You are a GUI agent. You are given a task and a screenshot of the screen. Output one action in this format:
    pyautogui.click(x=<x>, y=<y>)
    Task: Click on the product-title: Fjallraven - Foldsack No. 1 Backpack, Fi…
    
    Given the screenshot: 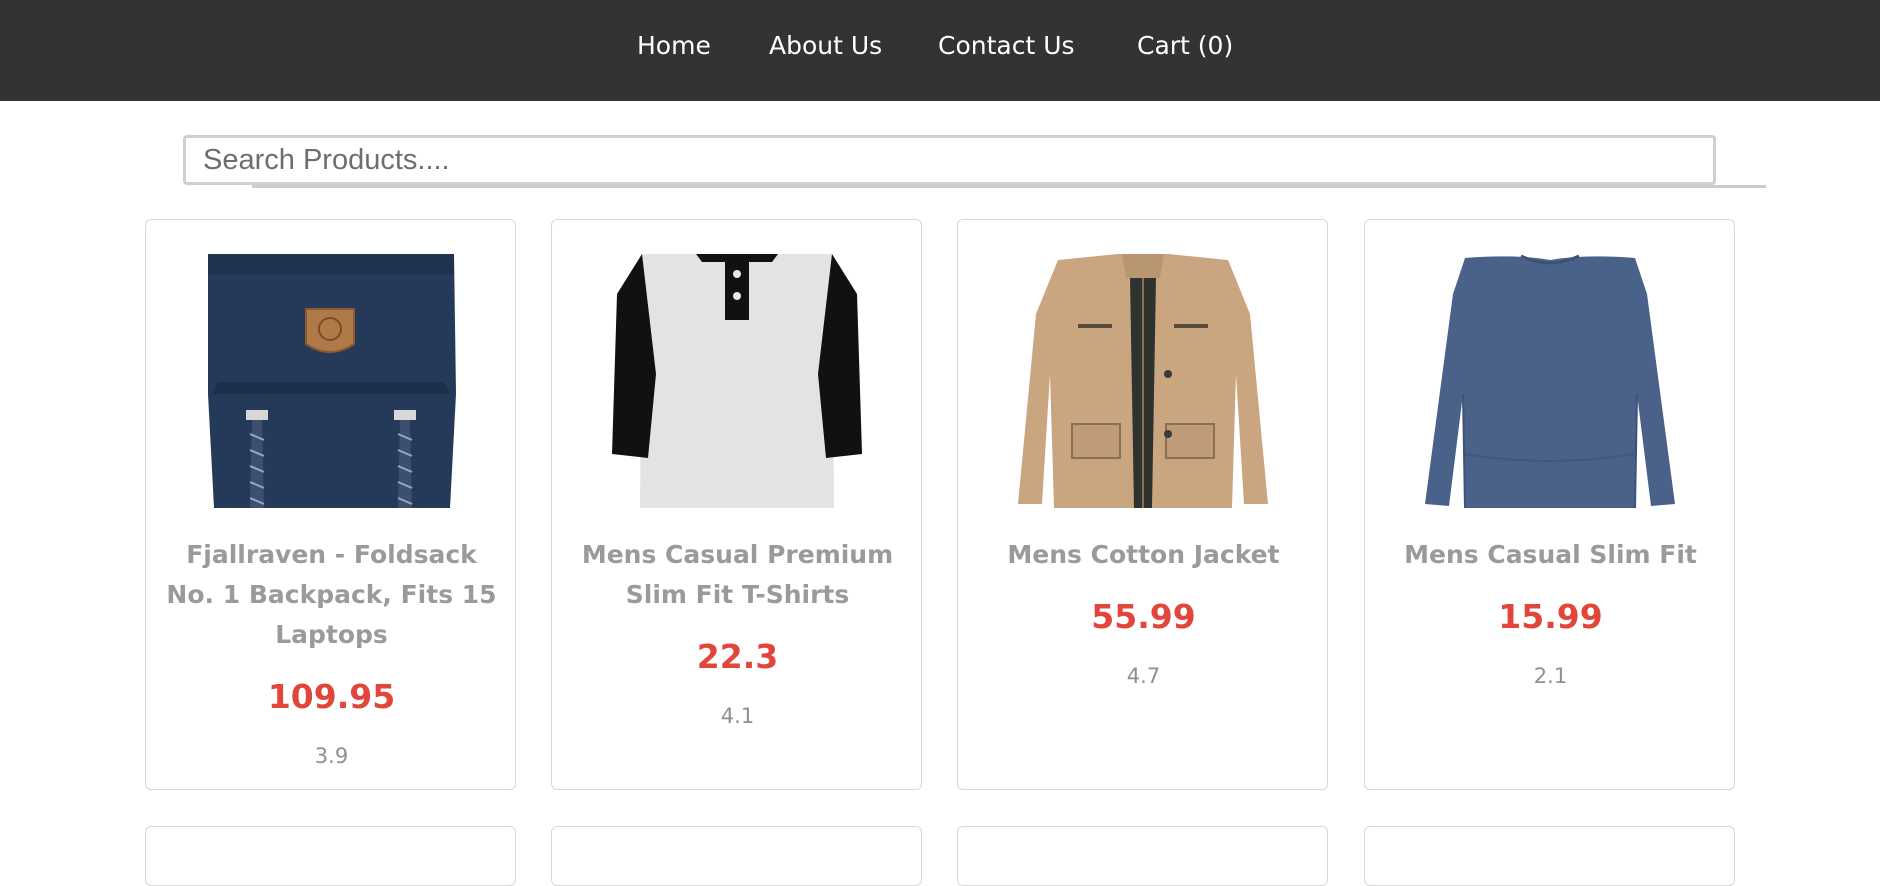 What is the action you would take?
    pyautogui.click(x=331, y=595)
    